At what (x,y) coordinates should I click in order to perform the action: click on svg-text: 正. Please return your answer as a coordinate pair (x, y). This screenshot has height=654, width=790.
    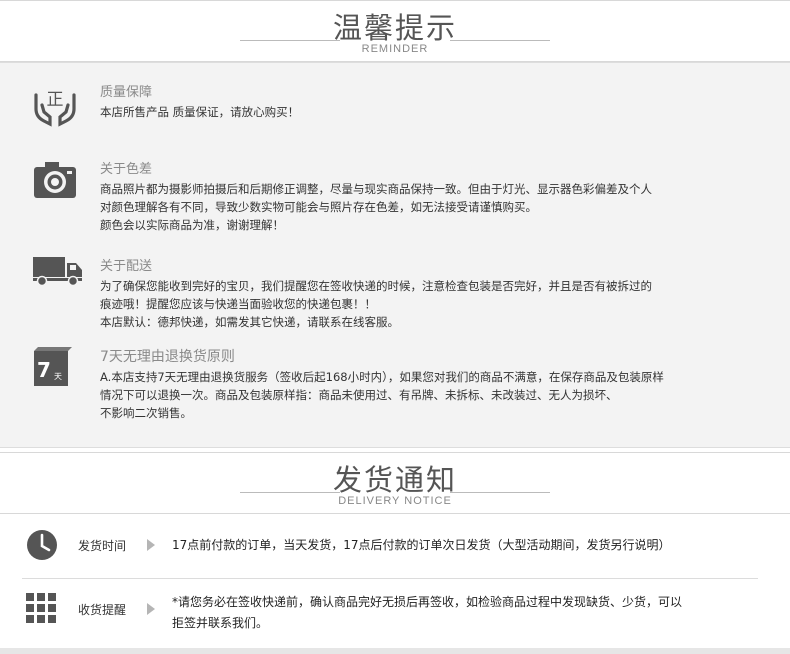
    Looking at the image, I should click on (55, 100).